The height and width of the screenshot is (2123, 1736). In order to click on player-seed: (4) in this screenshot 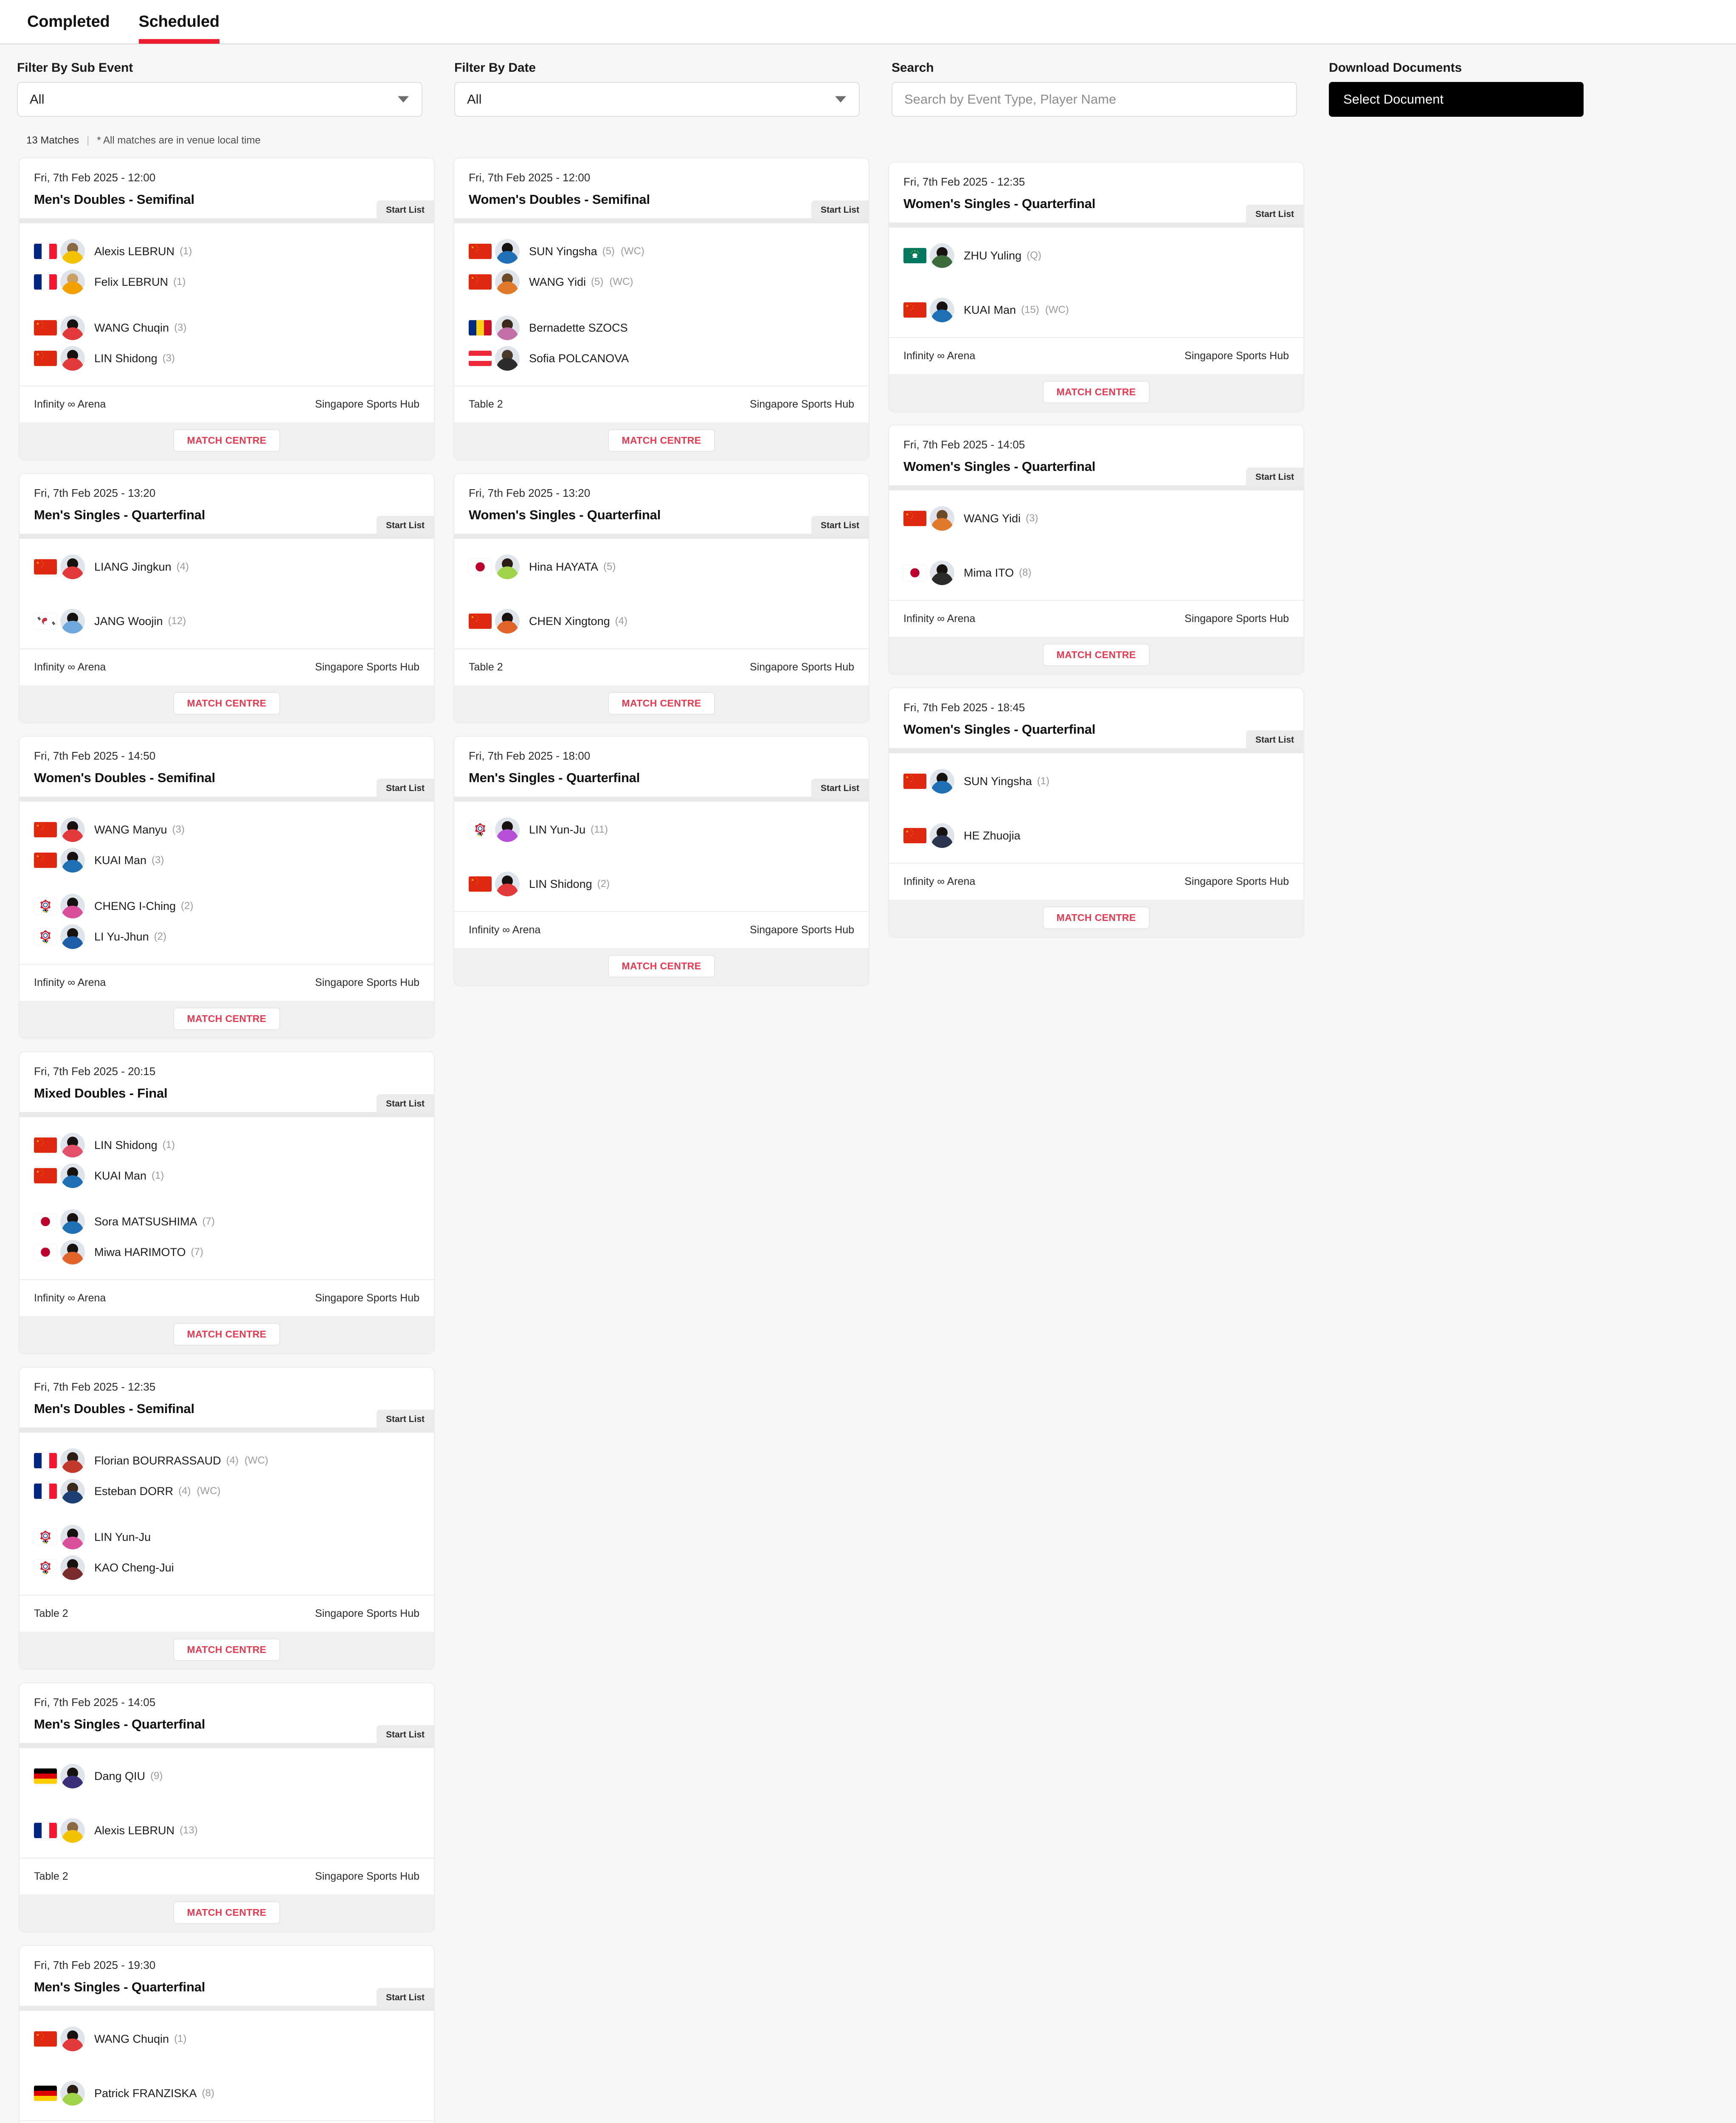, I will do `click(232, 1460)`.